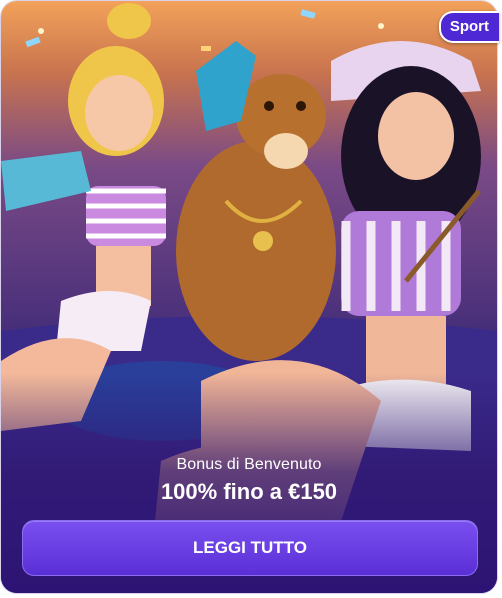 The width and height of the screenshot is (502, 598). I want to click on read-more-button: LEGGI TUTTO, so click(250, 548).